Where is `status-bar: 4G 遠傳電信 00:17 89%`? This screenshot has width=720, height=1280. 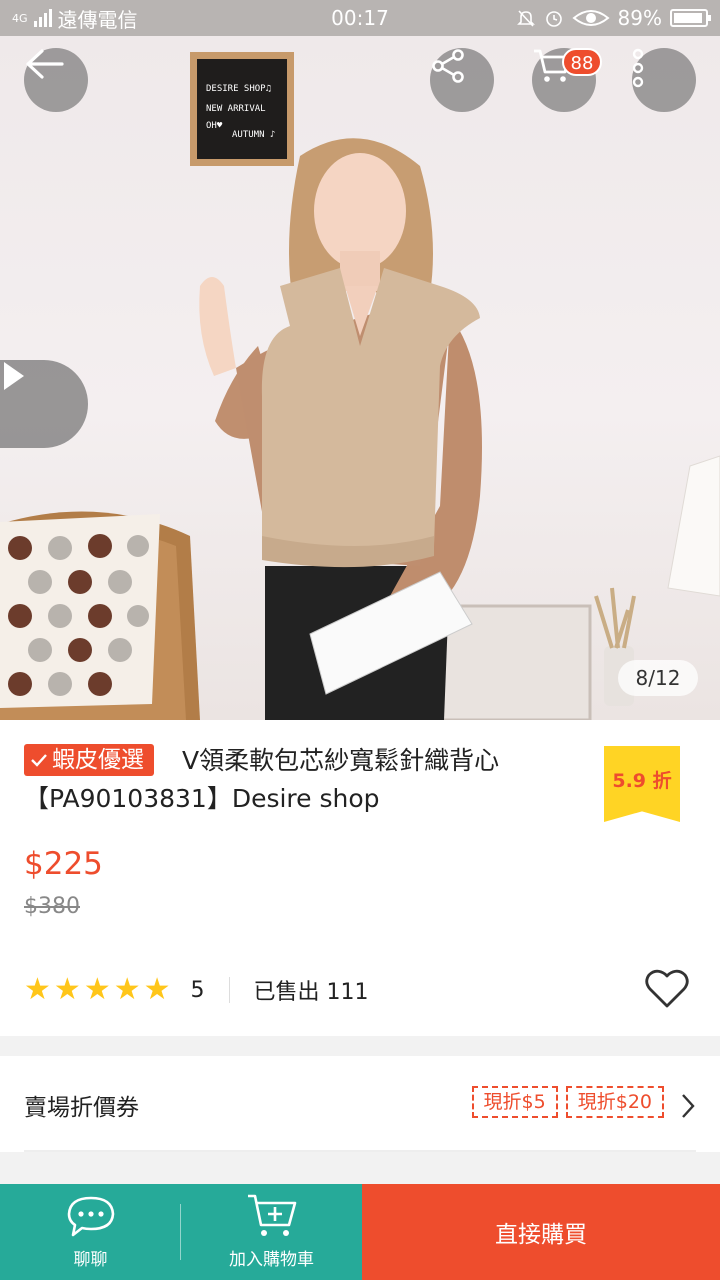 status-bar: 4G 遠傳電信 00:17 89% is located at coordinates (360, 18).